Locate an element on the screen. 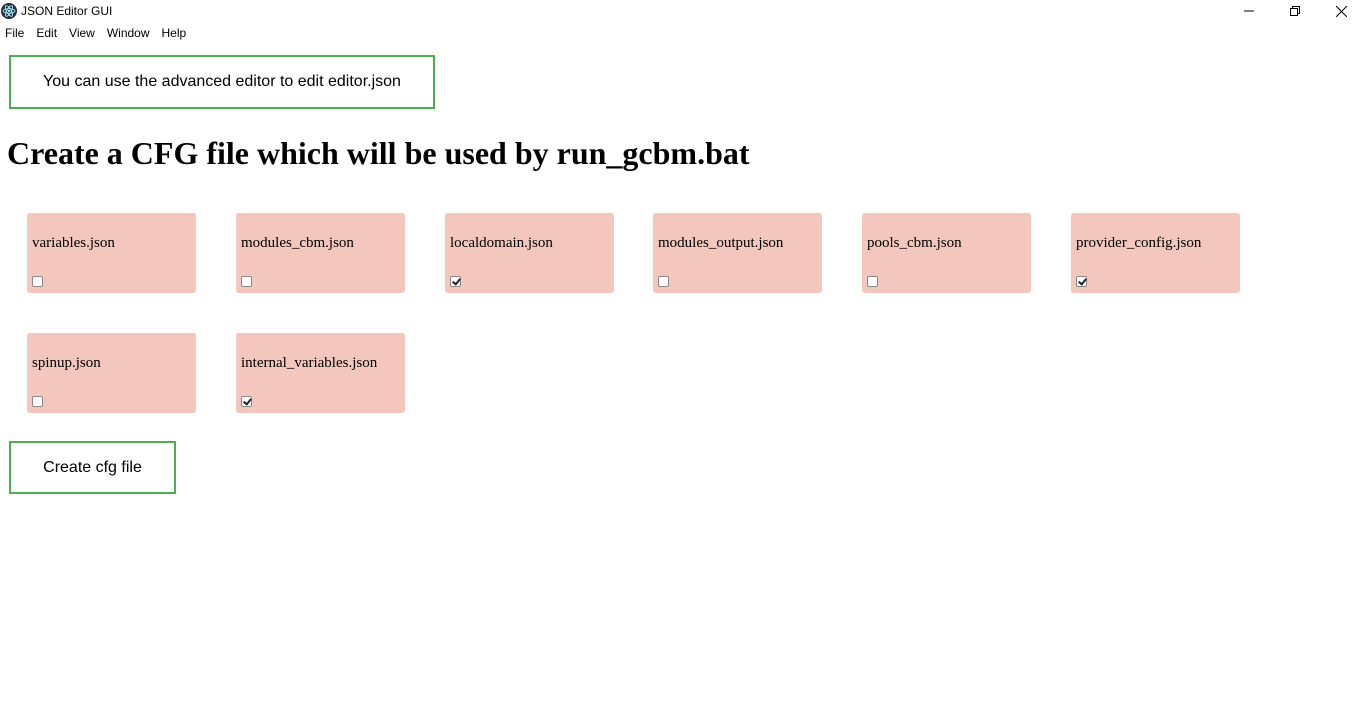 Image resolution: width=1364 pixels, height=726 pixels. close-button is located at coordinates (1341, 11).